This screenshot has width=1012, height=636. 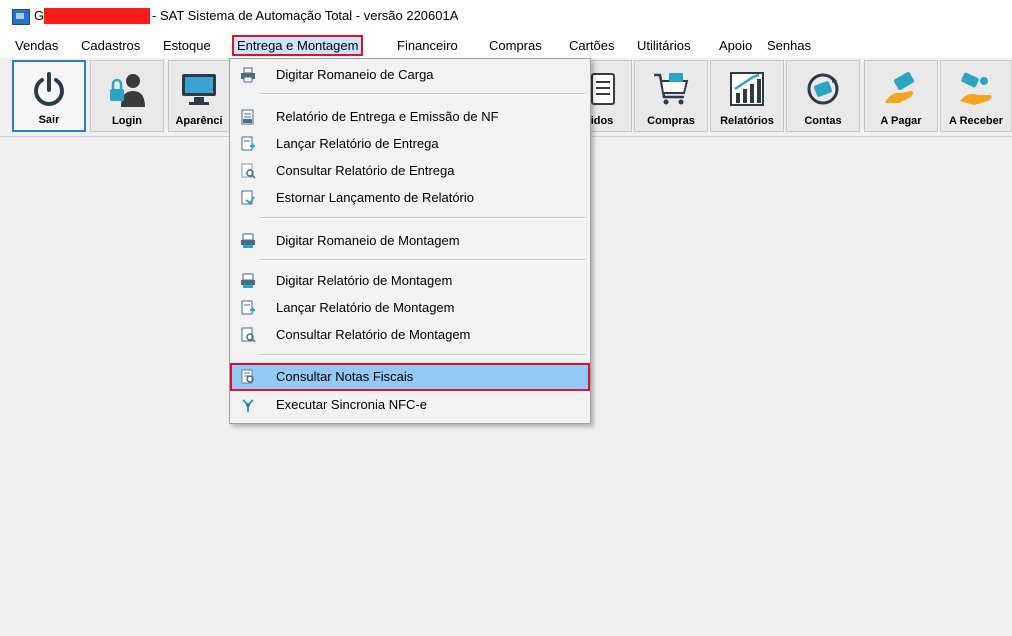 What do you see at coordinates (368, 240) in the screenshot?
I see `menu-item-label: Digitar Romaneio de Montagem` at bounding box center [368, 240].